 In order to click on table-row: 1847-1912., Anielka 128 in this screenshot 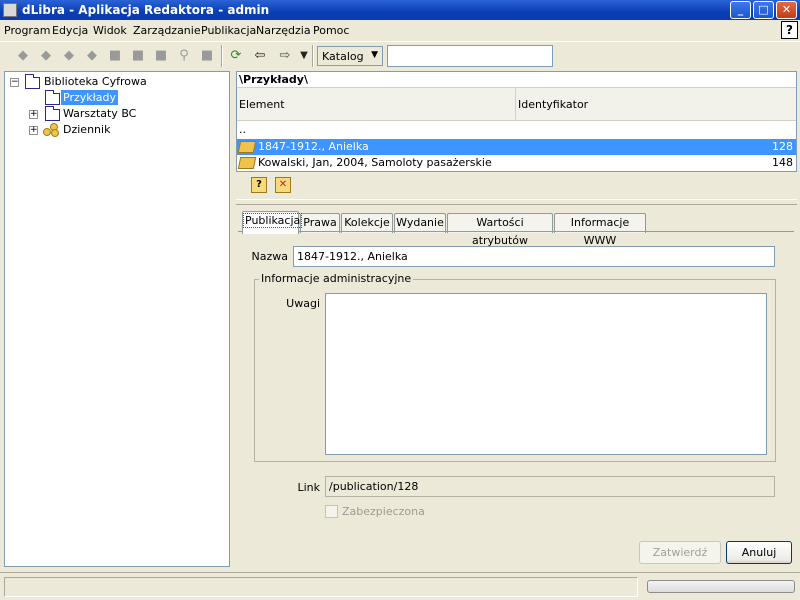, I will do `click(516, 147)`.